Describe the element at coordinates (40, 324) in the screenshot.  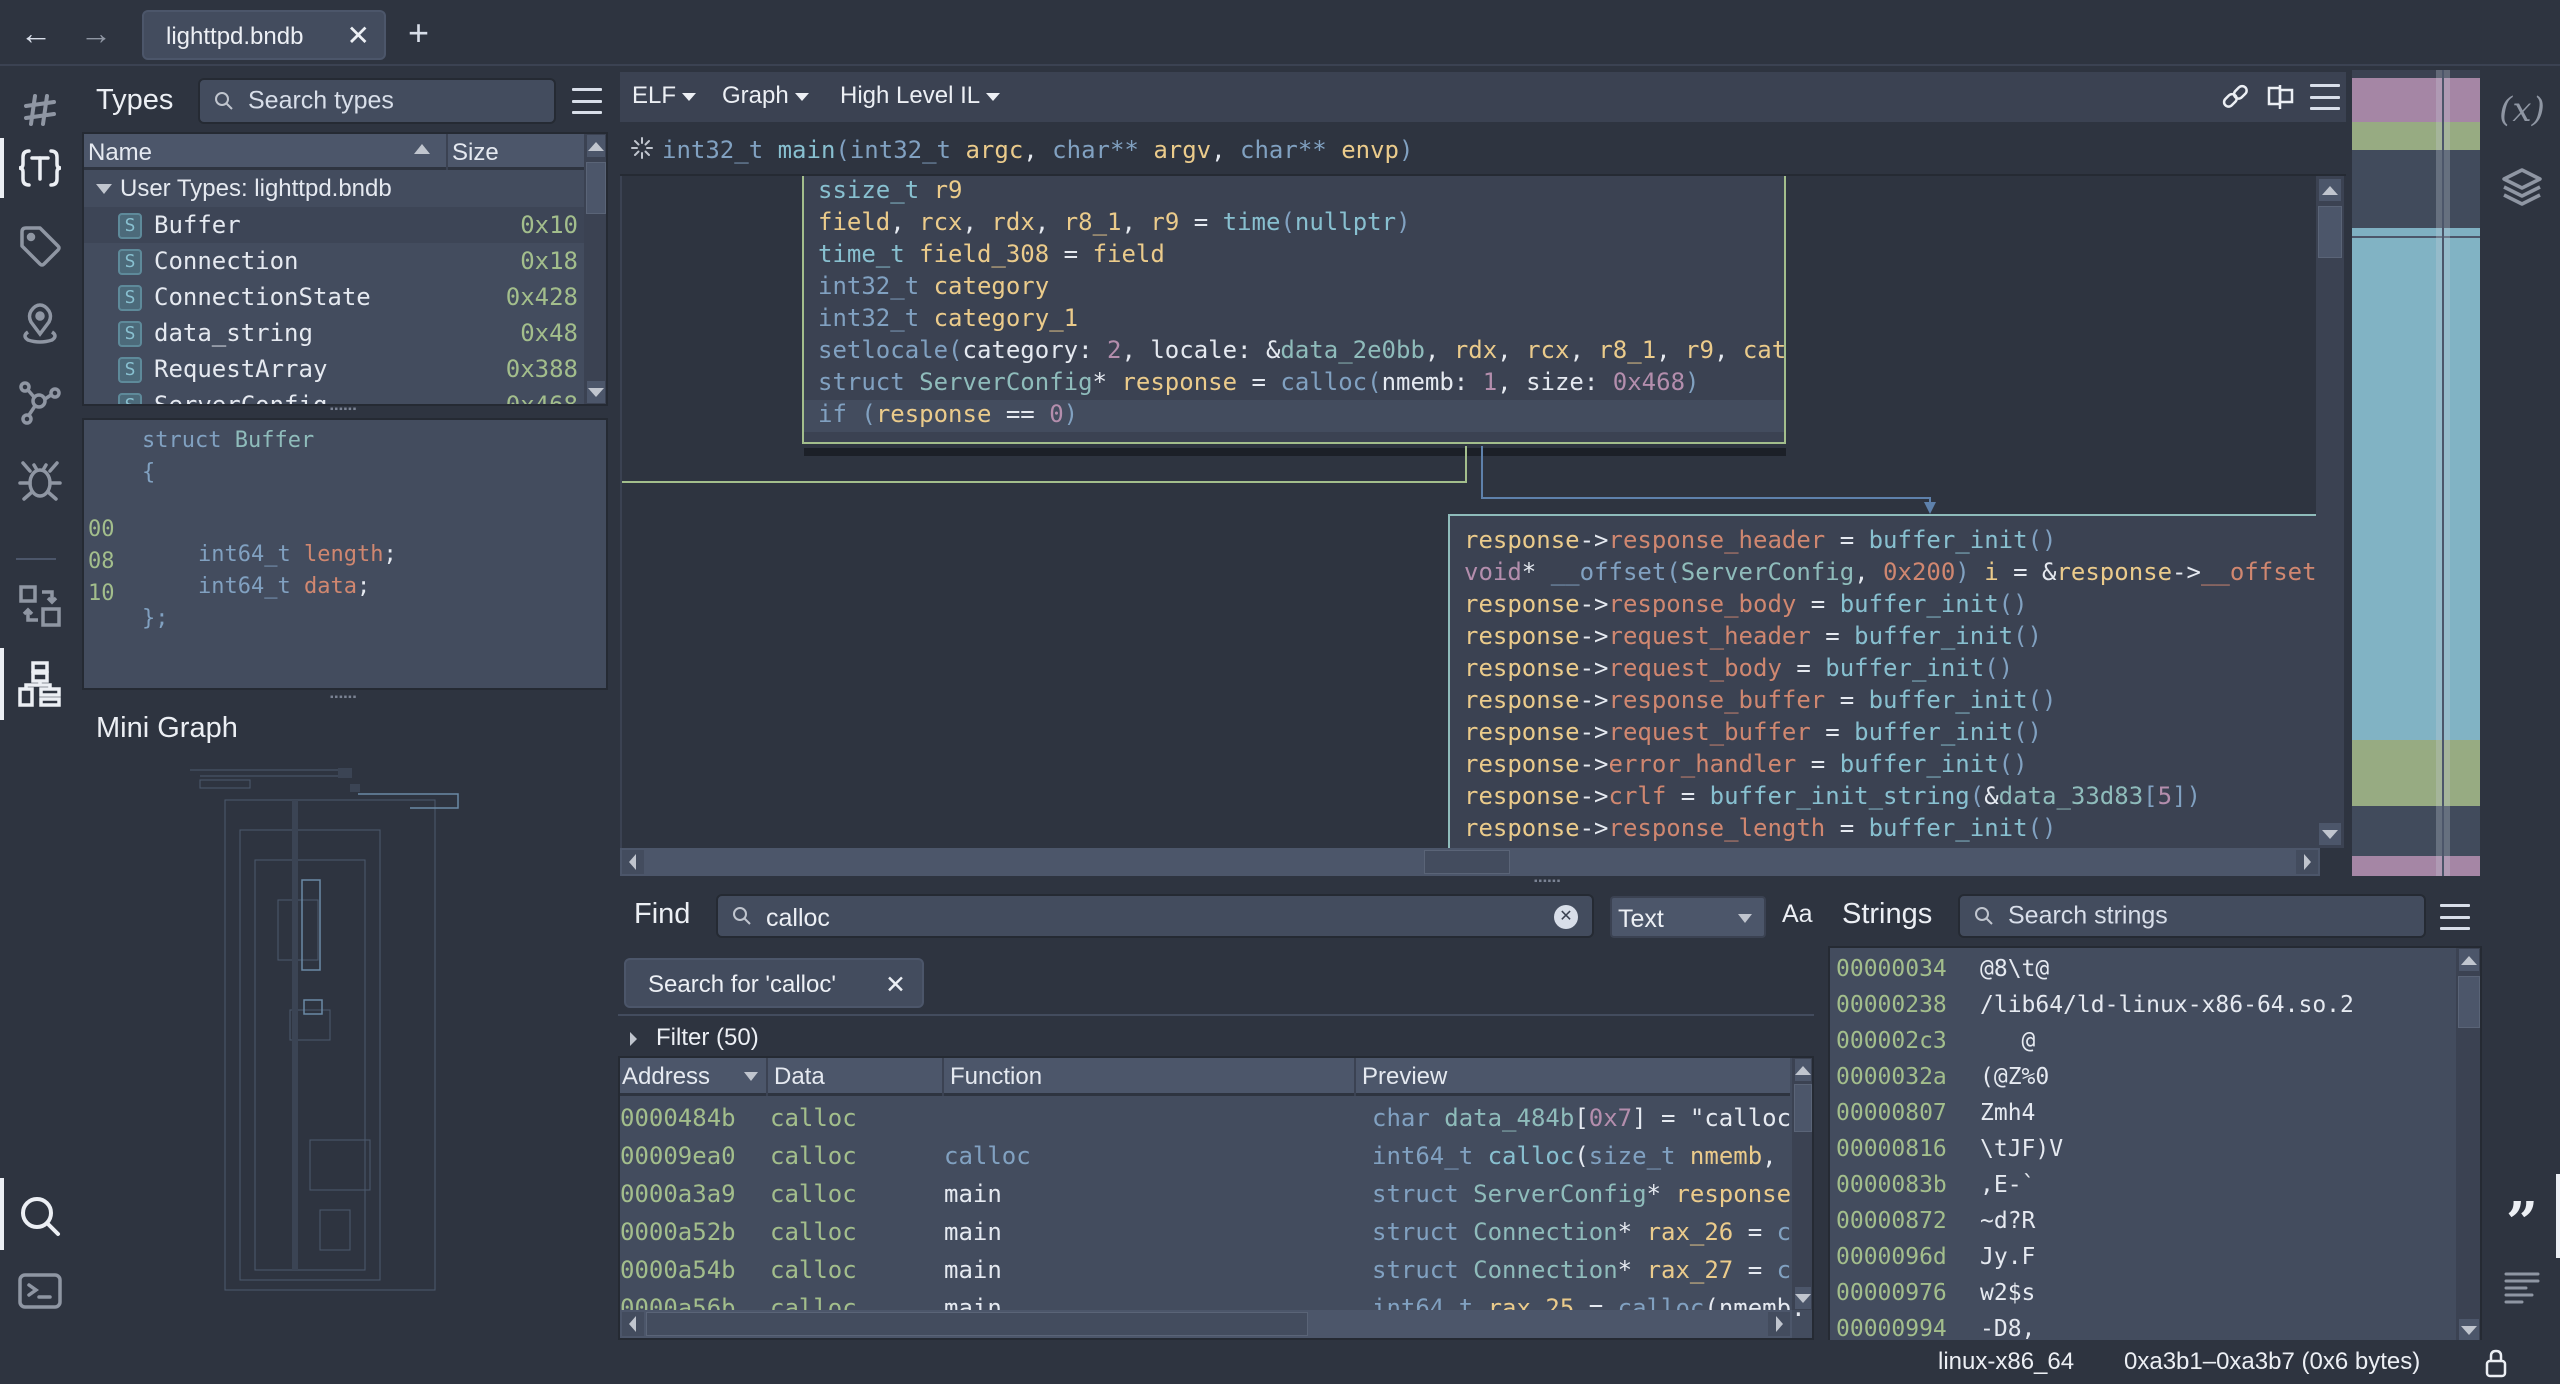
I see `sidebar-item-locations` at that location.